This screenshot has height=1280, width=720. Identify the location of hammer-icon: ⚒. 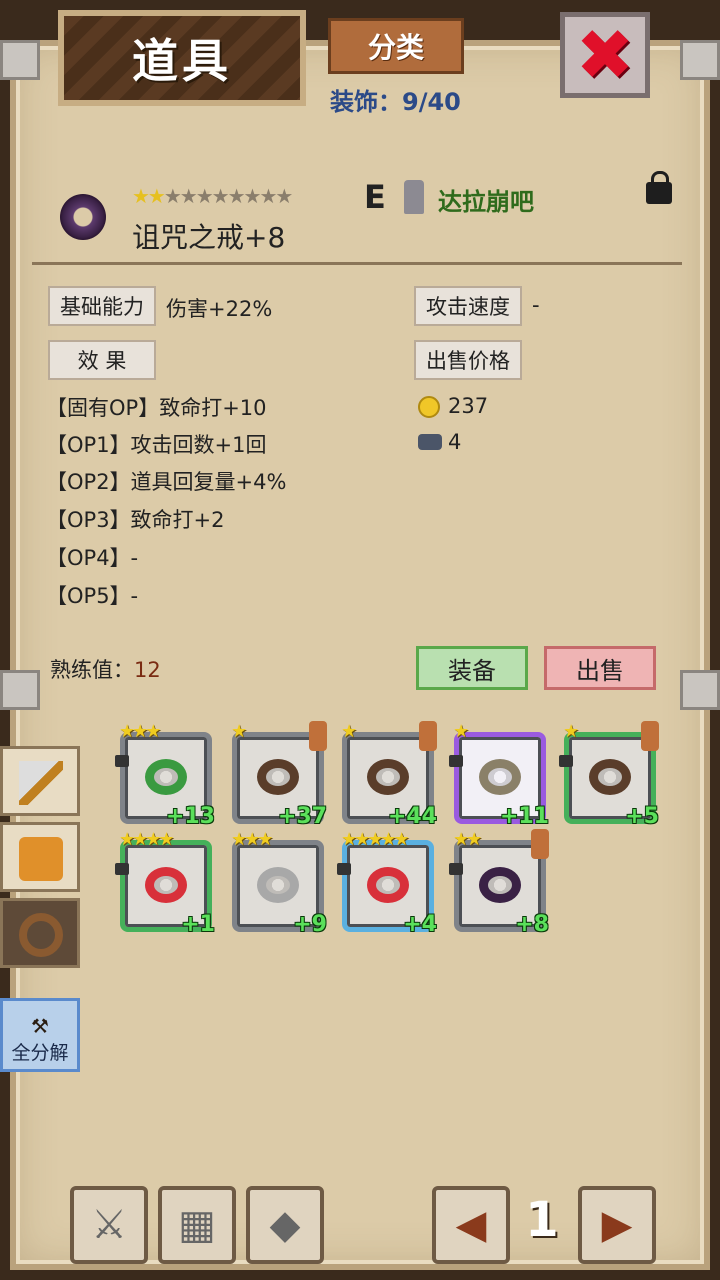
(40, 1026).